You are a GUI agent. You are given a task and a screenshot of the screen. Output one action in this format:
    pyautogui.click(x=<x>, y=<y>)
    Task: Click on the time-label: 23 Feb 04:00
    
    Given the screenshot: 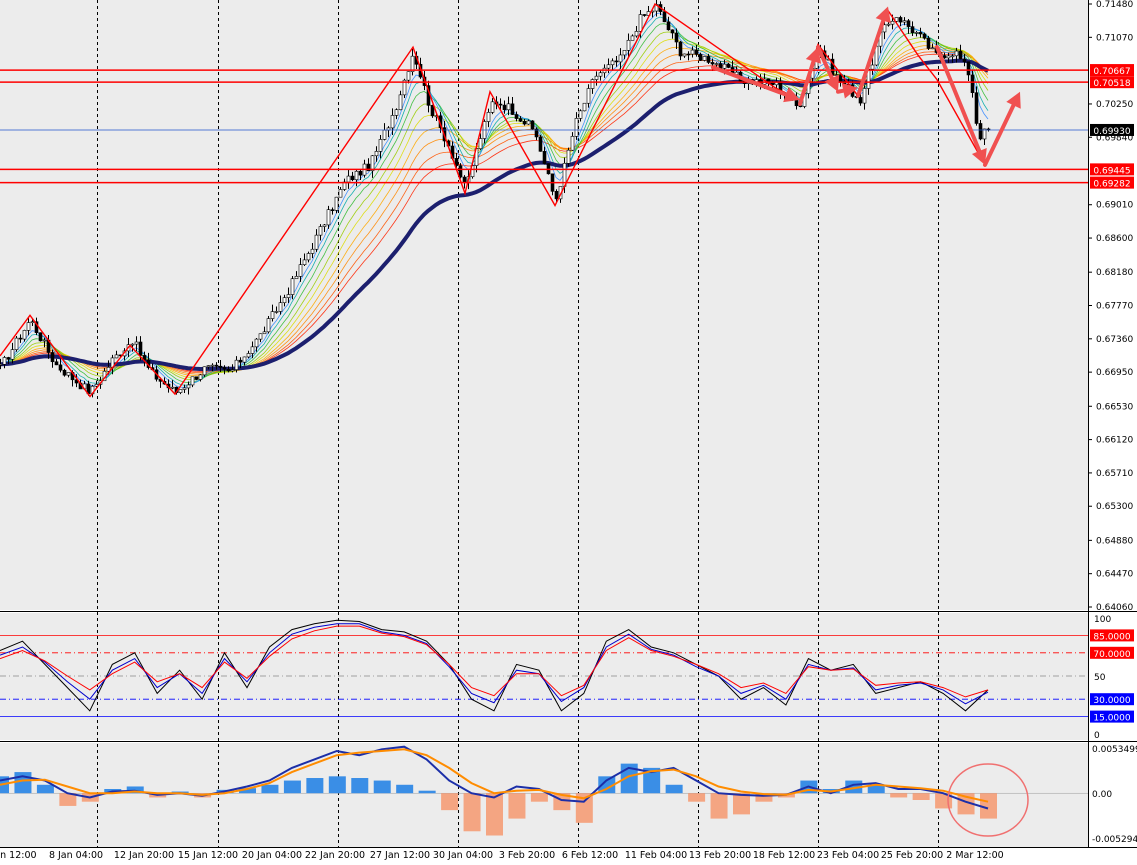 What is the action you would take?
    pyautogui.click(x=848, y=855)
    